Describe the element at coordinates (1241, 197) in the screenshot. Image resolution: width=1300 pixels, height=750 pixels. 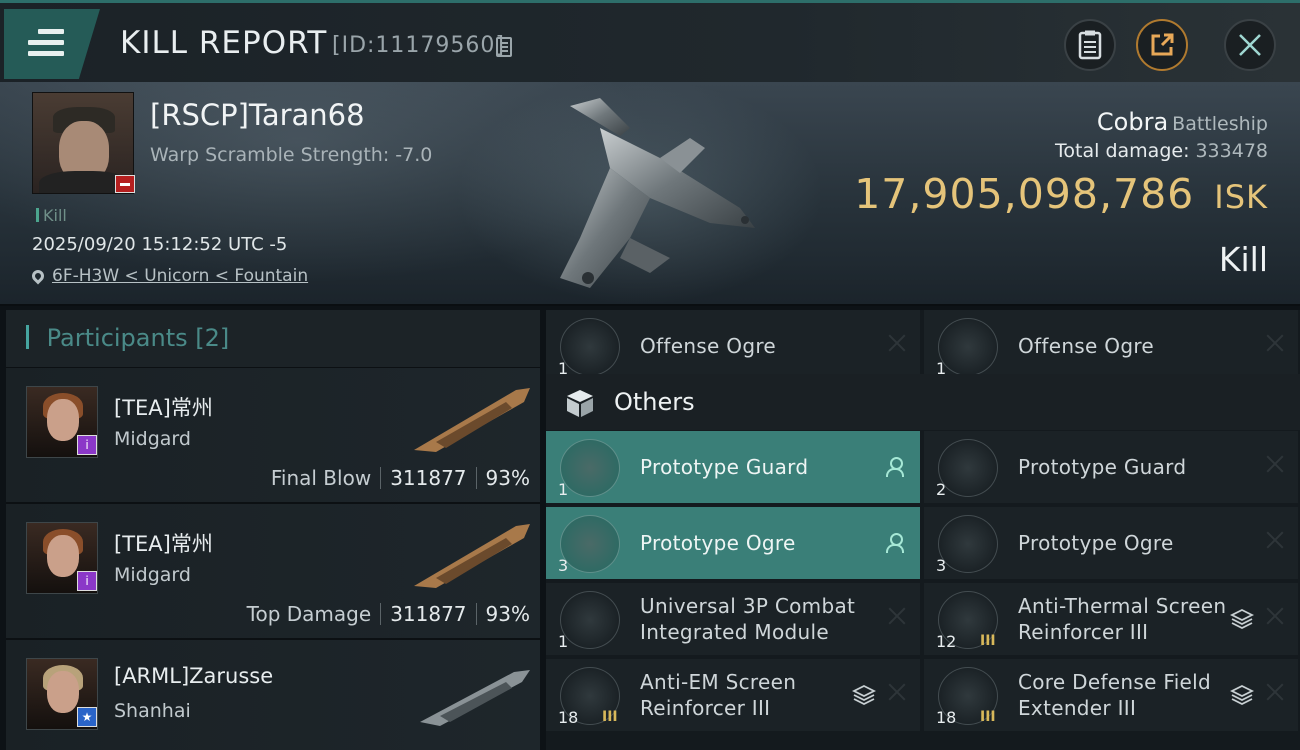
I see `isk-unit: ISK` at that location.